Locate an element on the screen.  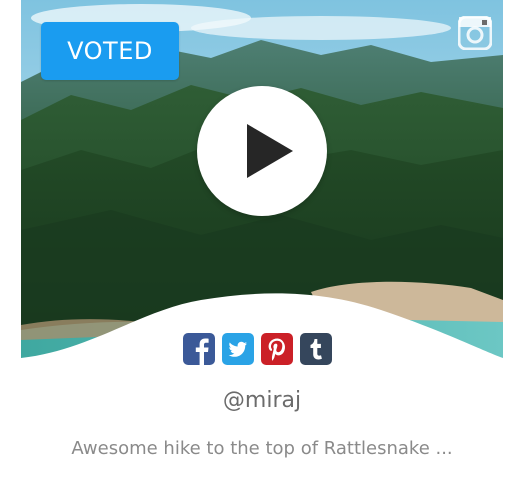
play-icon is located at coordinates (270, 151).